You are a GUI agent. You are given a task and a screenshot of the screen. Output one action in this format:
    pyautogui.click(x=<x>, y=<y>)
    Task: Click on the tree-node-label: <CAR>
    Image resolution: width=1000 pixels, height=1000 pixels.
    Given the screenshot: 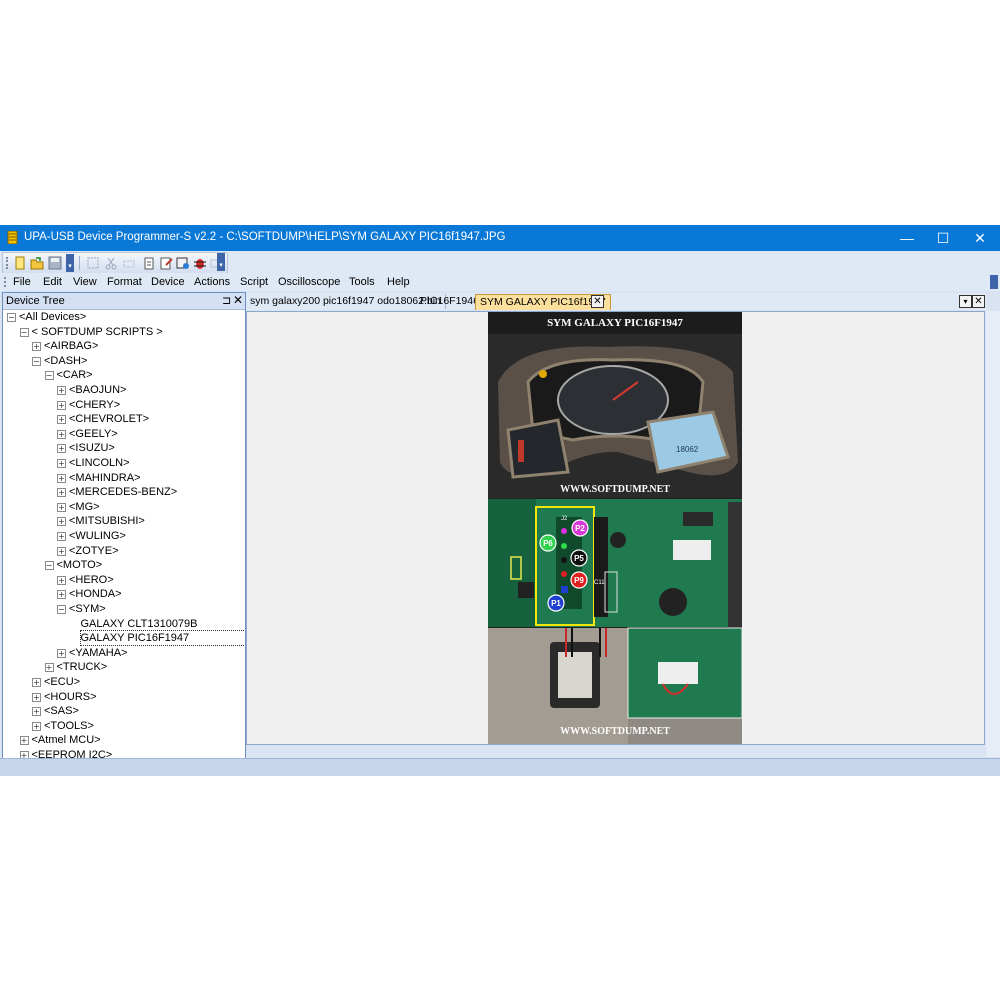 What is the action you would take?
    pyautogui.click(x=75, y=375)
    